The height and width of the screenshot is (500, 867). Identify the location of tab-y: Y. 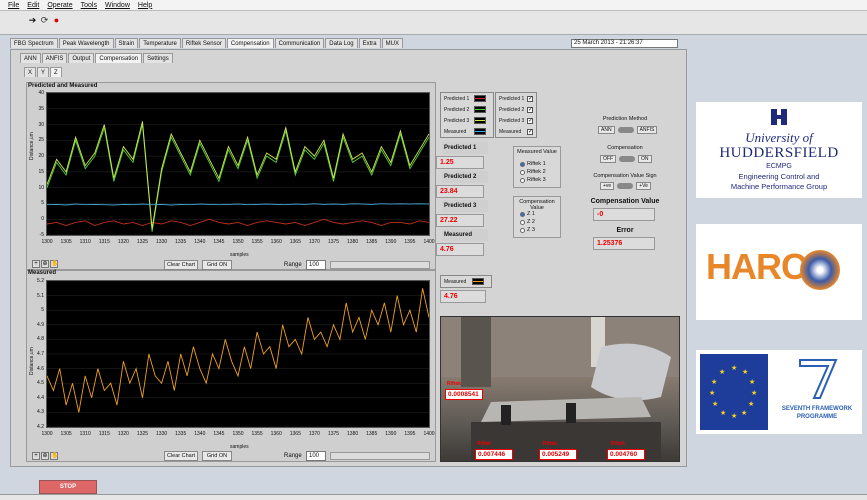
(43, 72).